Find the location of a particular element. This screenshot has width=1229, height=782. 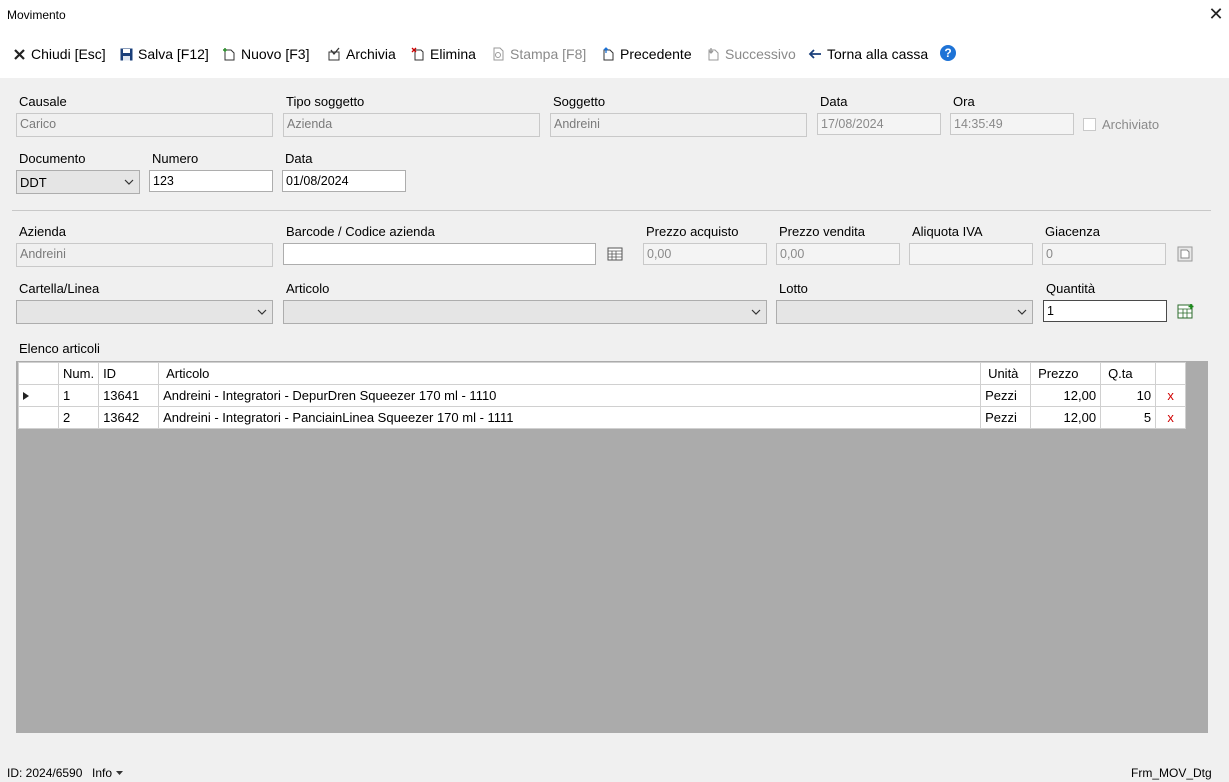

soggetto-label: Soggetto is located at coordinates (579, 101).